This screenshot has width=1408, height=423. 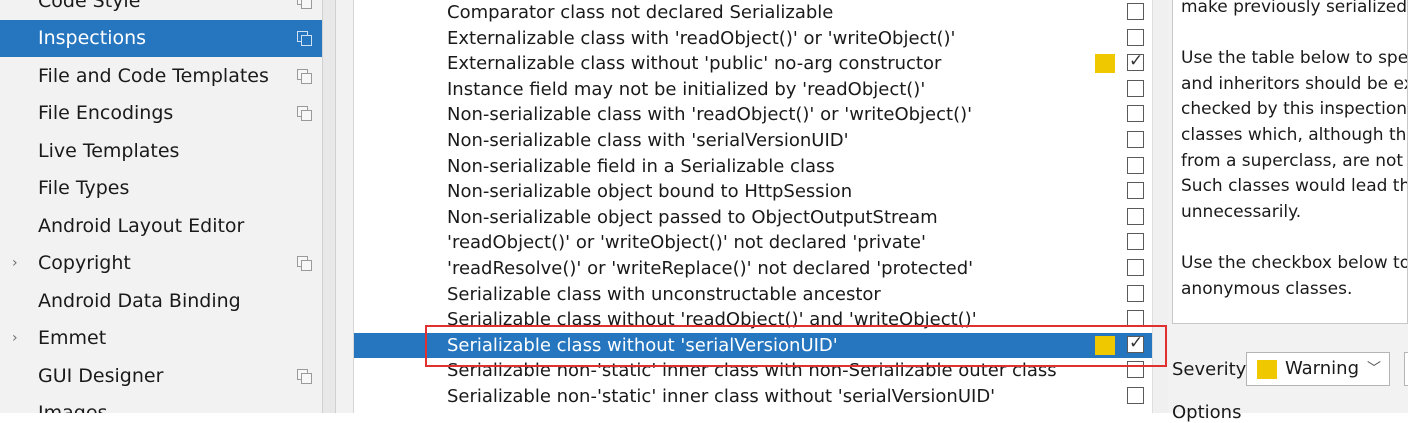 I want to click on sidebar-item: › Emmet, so click(x=161, y=338).